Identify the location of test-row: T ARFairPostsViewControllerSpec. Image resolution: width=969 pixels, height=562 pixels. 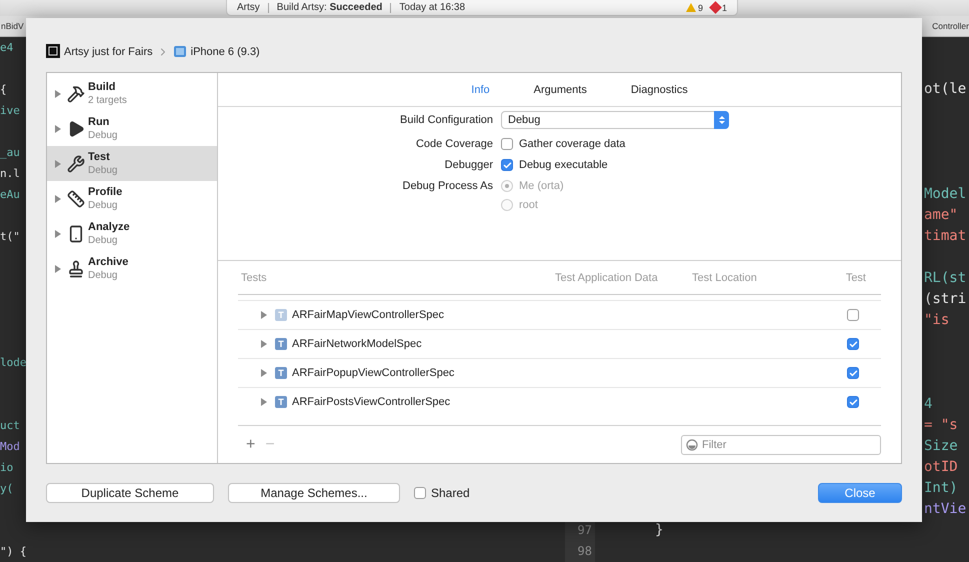
(559, 401).